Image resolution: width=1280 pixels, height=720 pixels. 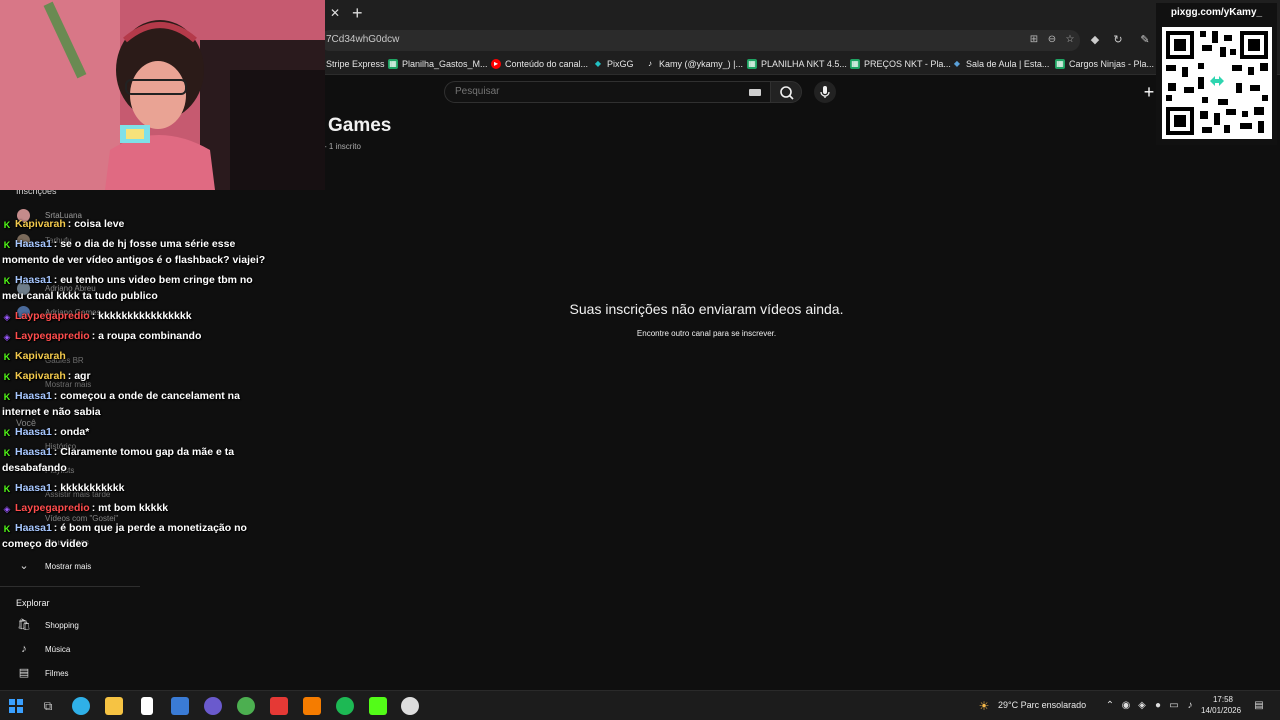 I want to click on chat-text: : agr, so click(x=79, y=376).